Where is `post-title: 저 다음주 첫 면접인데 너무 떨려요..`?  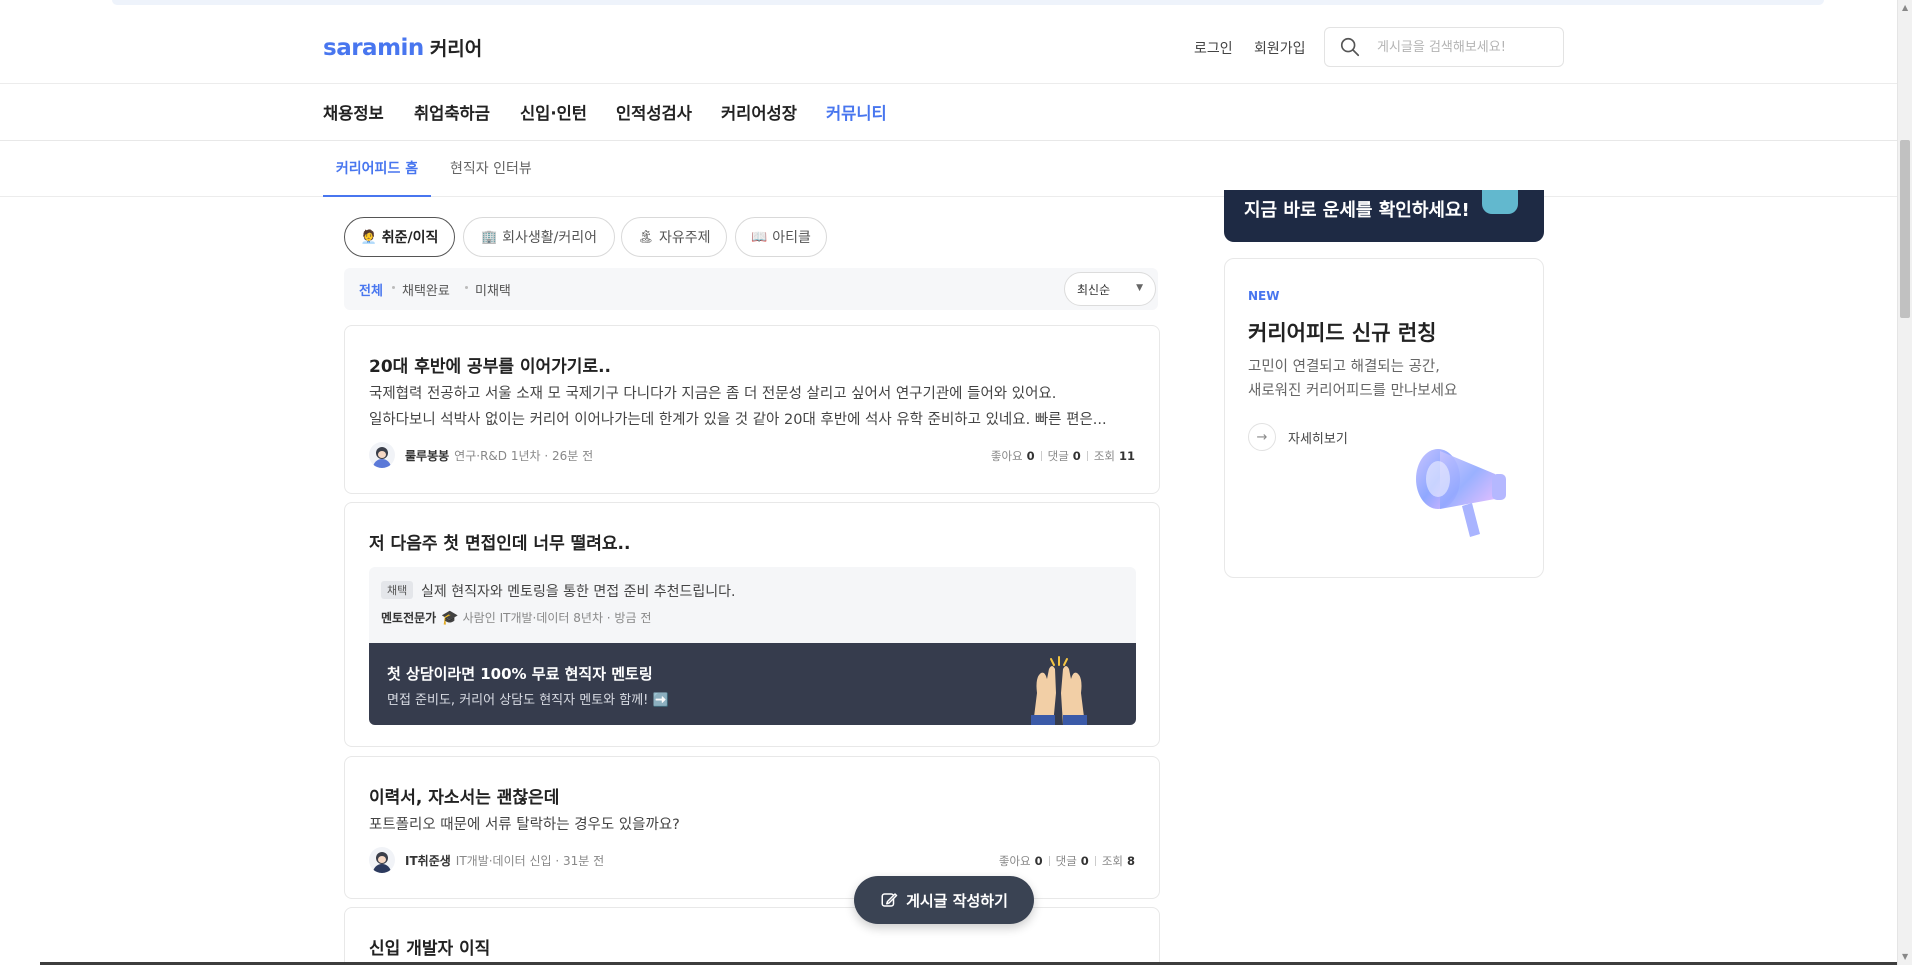
post-title: 저 다음주 첫 면접인데 너무 떨려요.. is located at coordinates (499, 541).